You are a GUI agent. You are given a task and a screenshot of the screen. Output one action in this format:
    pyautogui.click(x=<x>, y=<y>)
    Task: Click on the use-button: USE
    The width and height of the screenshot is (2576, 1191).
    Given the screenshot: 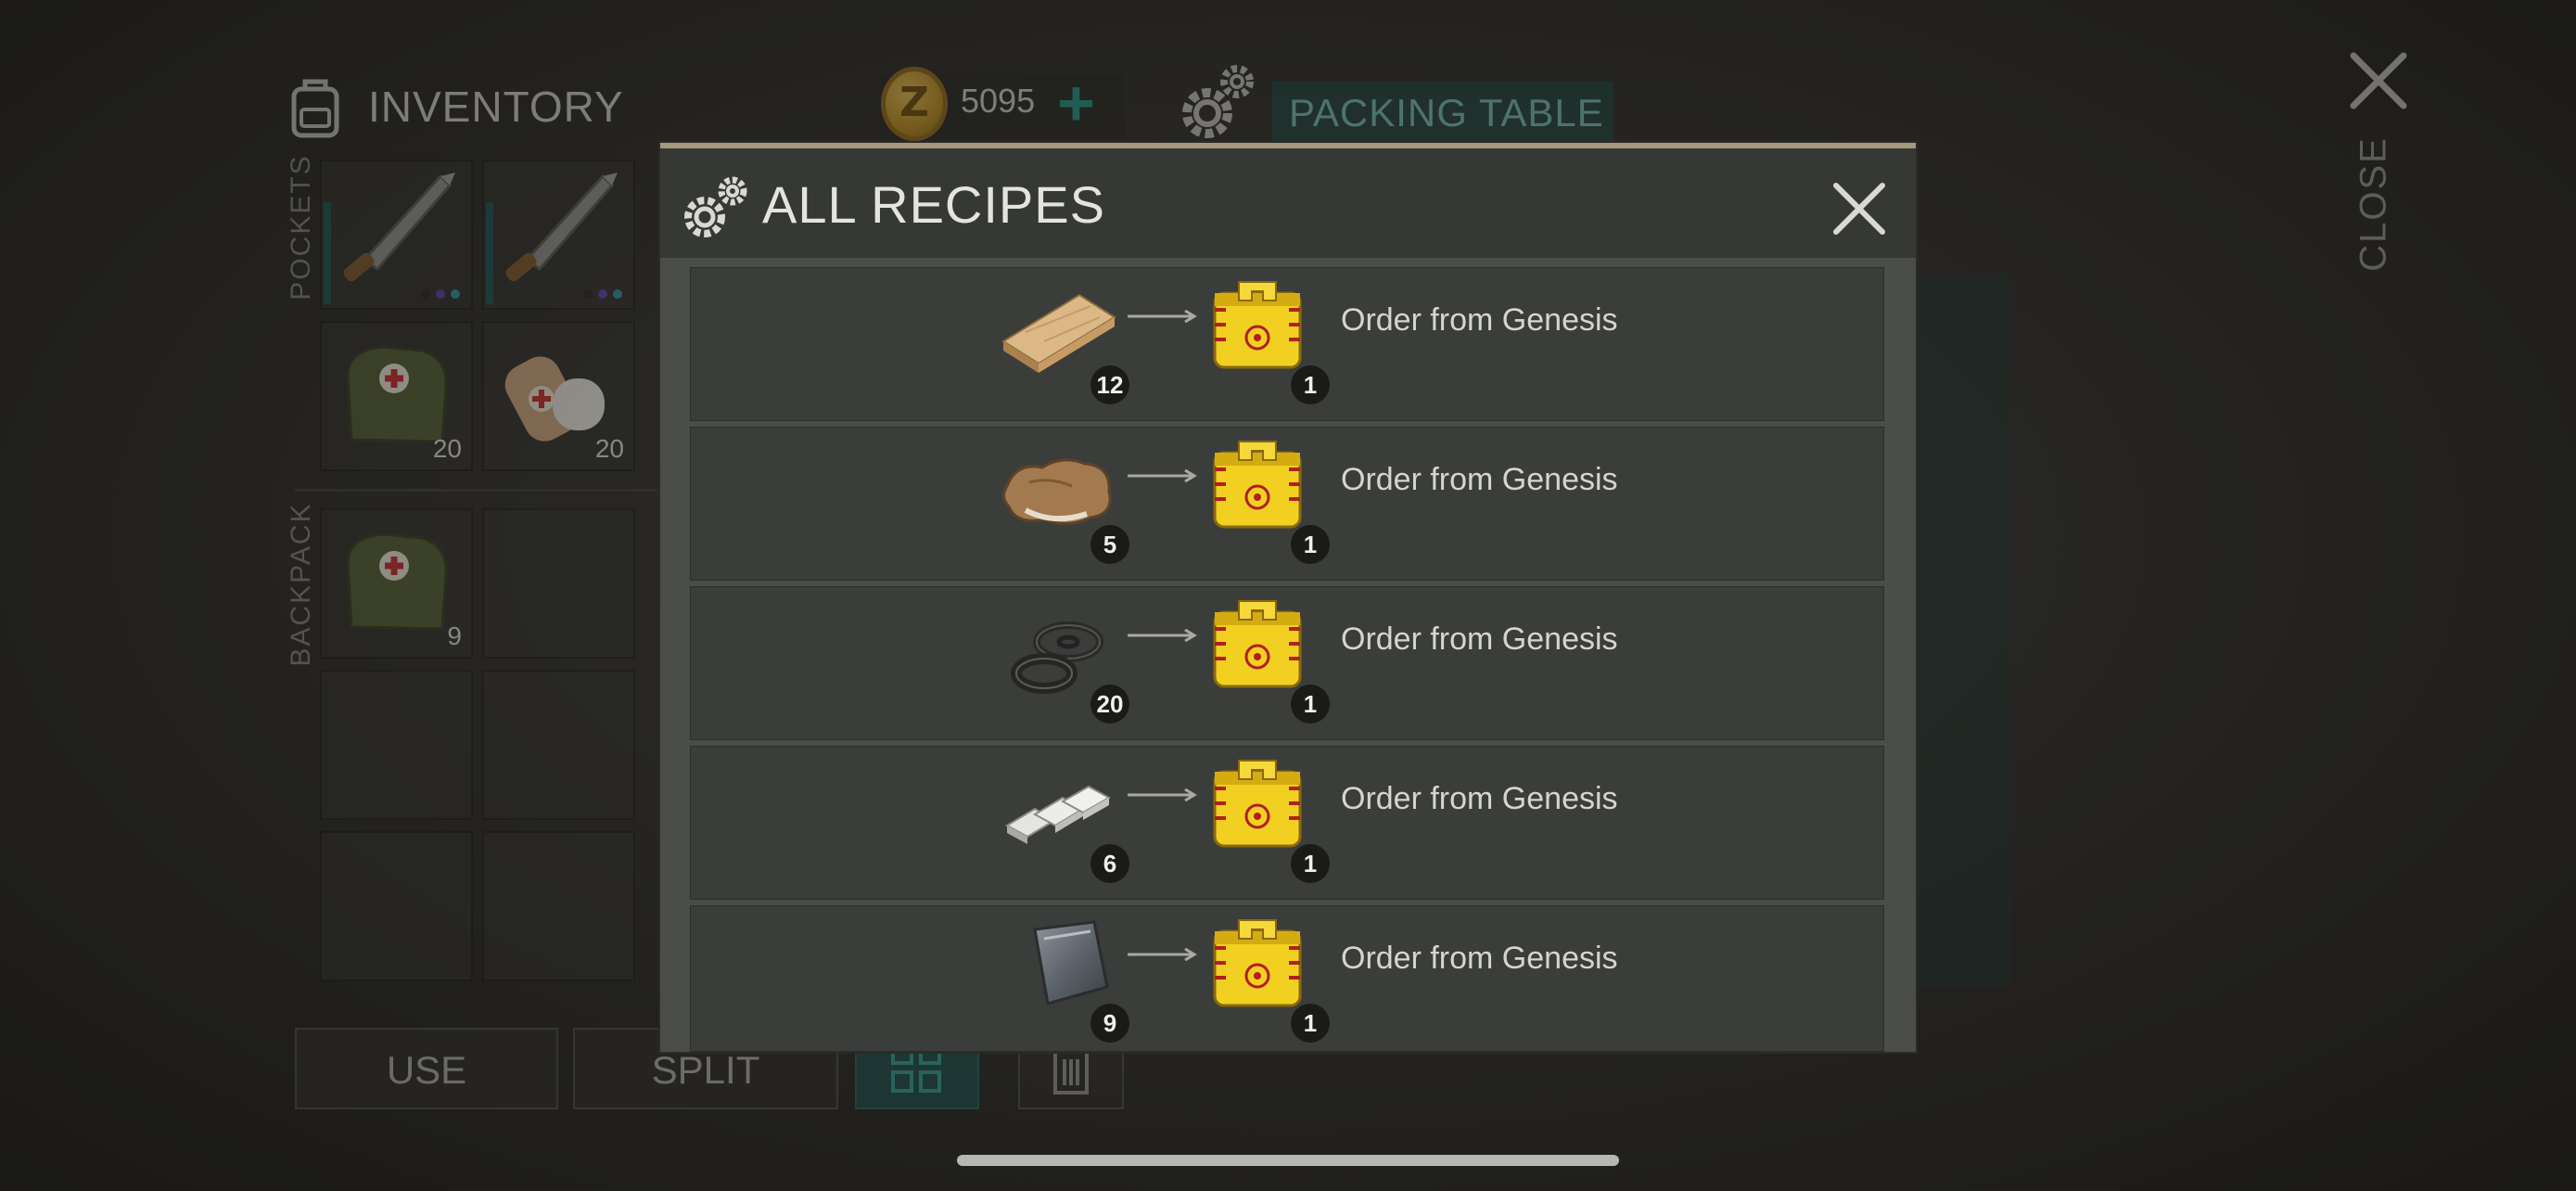 What is the action you would take?
    pyautogui.click(x=426, y=1068)
    